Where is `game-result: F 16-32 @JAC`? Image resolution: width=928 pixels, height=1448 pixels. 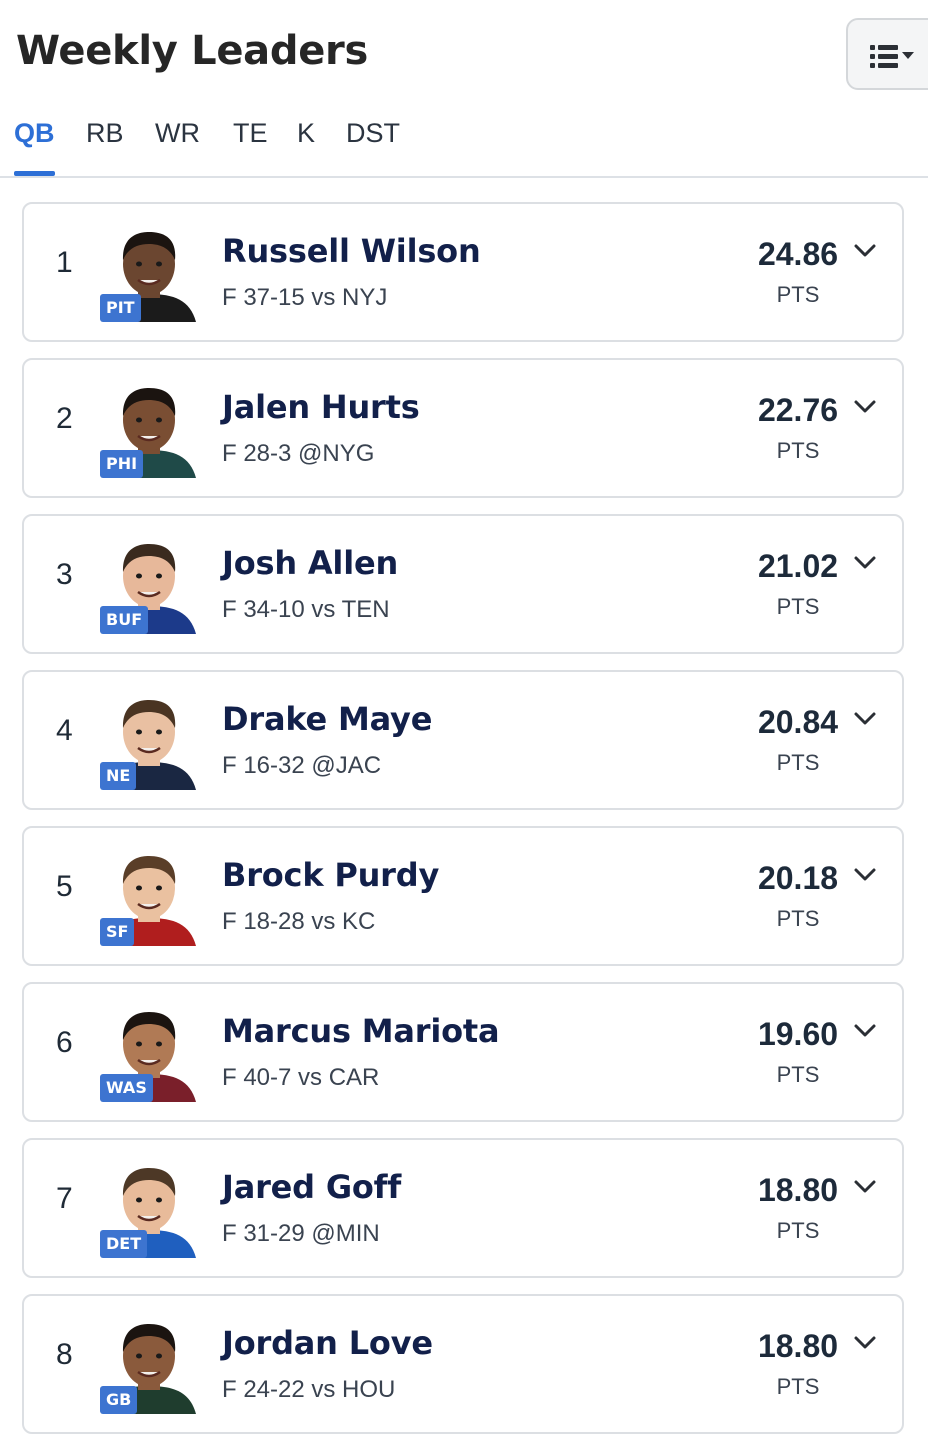
game-result: F 16-32 @JAC is located at coordinates (302, 765).